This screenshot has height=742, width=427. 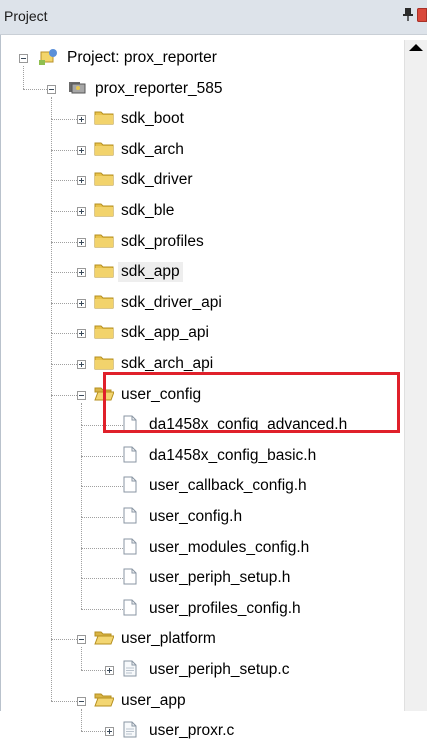 I want to click on tree-item-sdk_boot: sdk_boot, so click(x=152, y=119).